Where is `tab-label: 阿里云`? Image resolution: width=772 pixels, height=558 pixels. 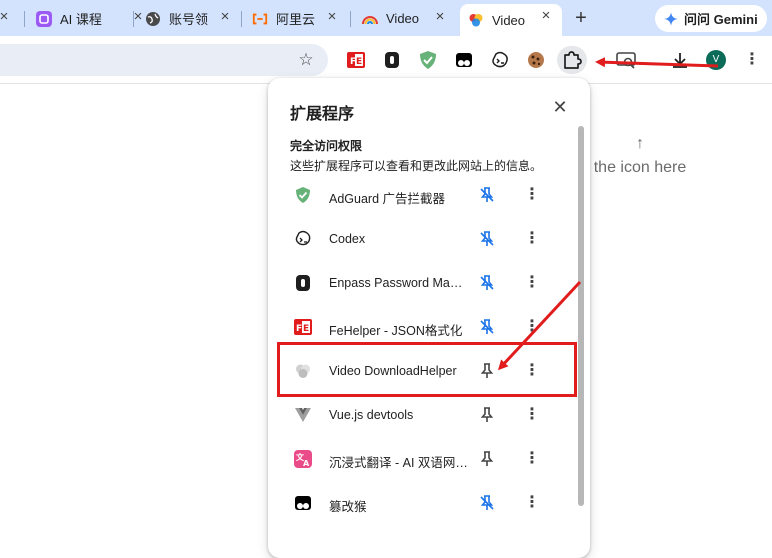
tab-label: 阿里云 is located at coordinates (296, 19).